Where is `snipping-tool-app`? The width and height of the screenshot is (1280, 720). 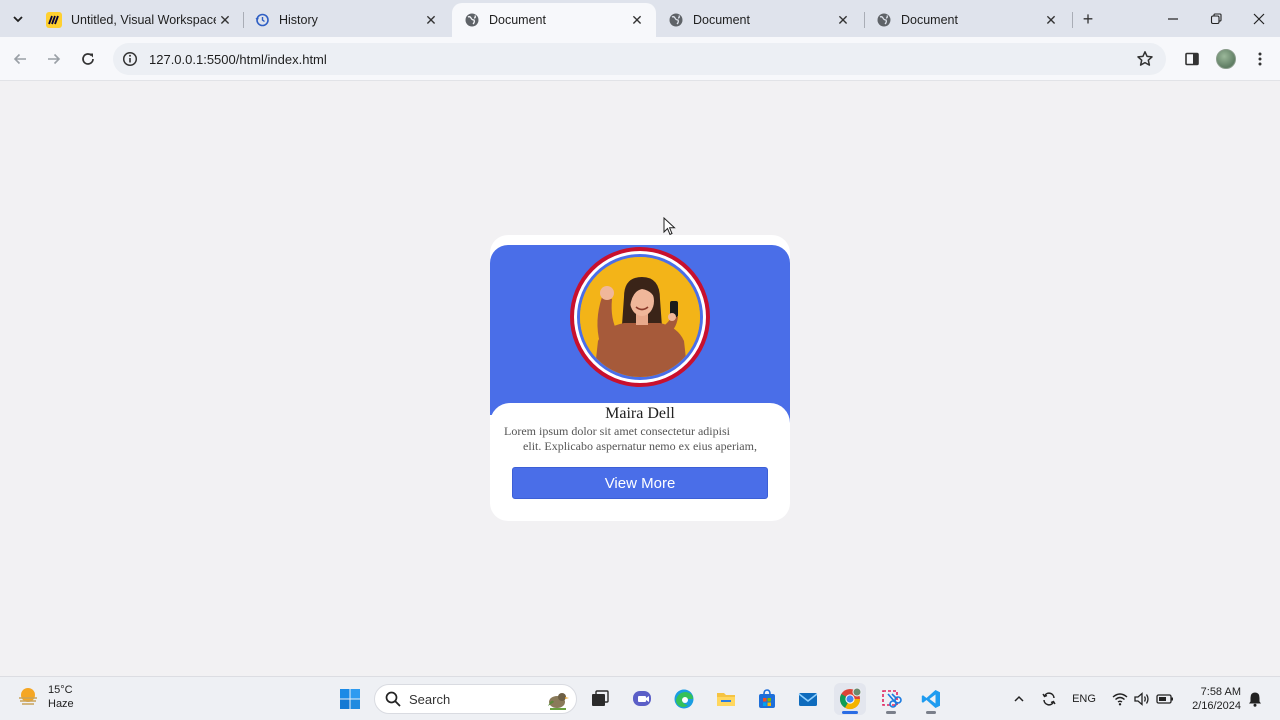
snipping-tool-app is located at coordinates (891, 699).